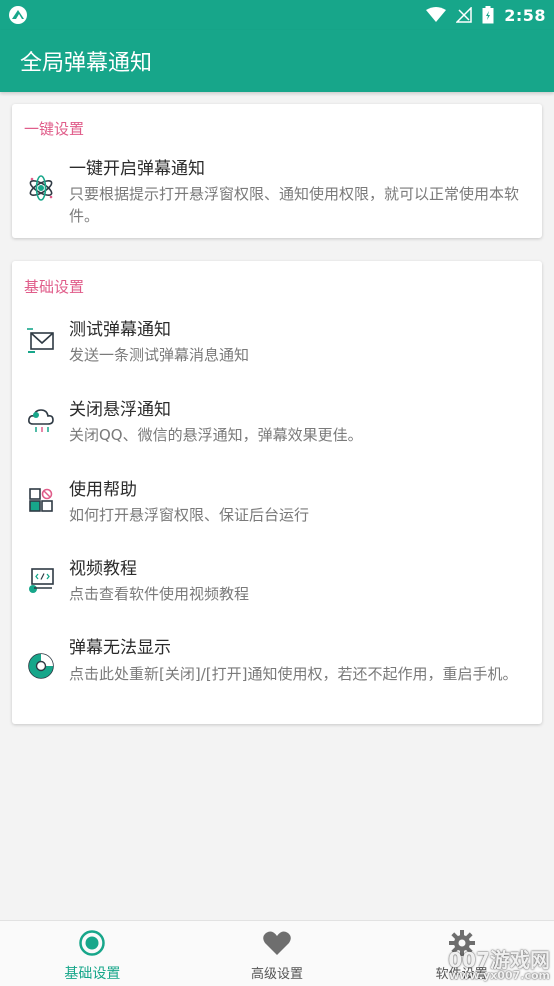 The image size is (554, 986). What do you see at coordinates (159, 355) in the screenshot?
I see `row-subtitle: 发送一条测试弹幕消息通知` at bounding box center [159, 355].